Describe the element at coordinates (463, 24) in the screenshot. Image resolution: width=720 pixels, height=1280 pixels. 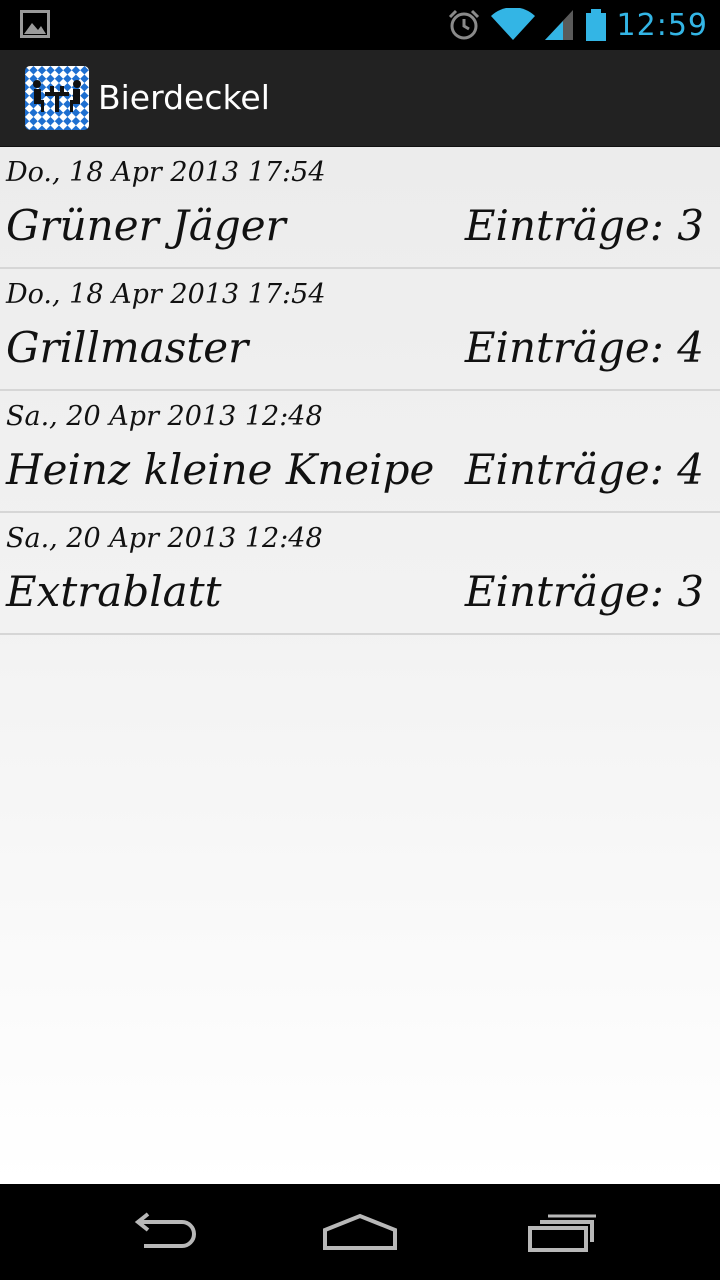
I see `alarm-icon` at that location.